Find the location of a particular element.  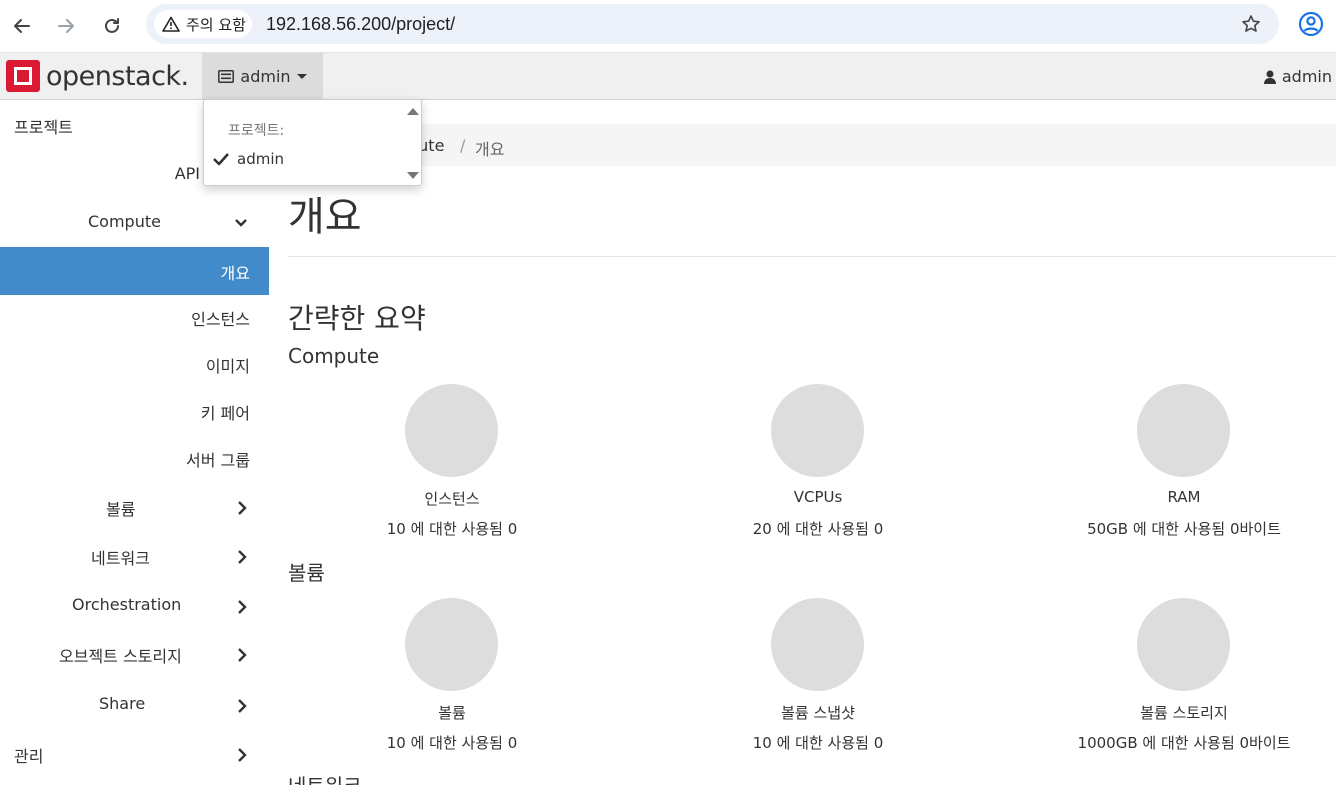

vcpus-usage: 20 에 대한 사용됨 0 is located at coordinates (818, 529).